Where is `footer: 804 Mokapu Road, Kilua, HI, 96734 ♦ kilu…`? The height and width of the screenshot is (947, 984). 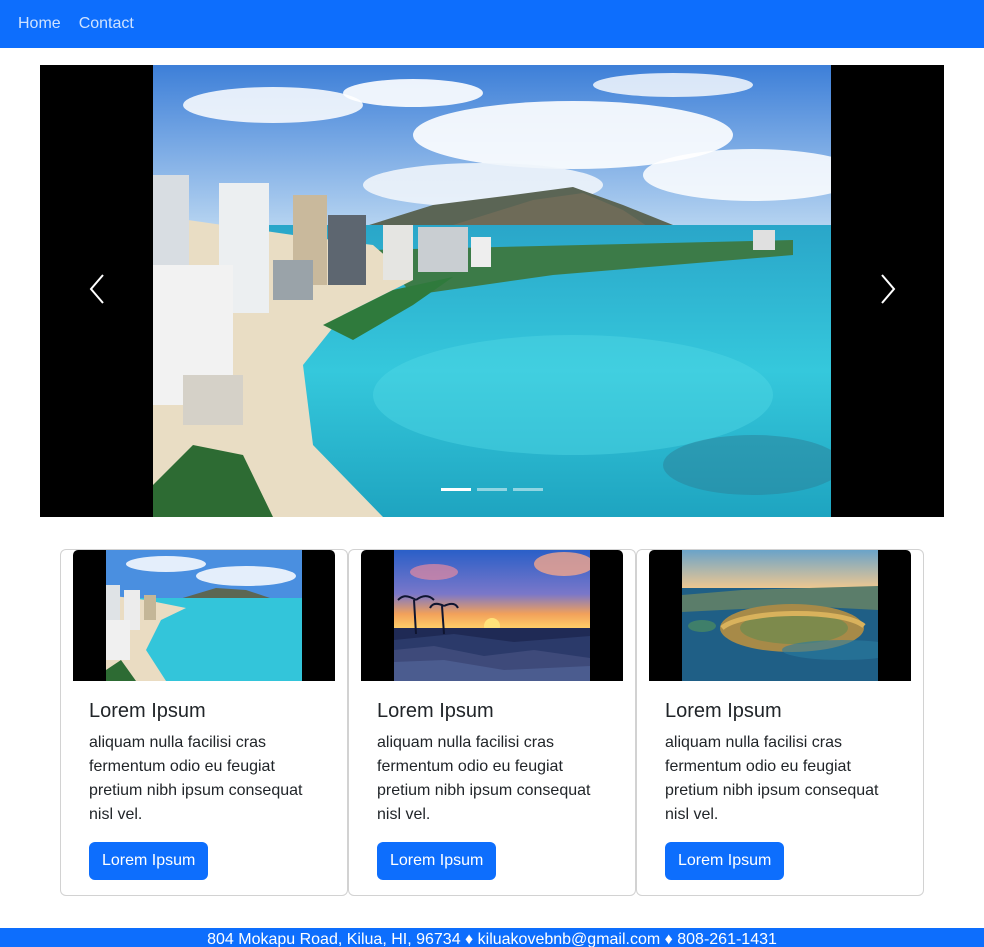
footer: 804 Mokapu Road, Kilua, HI, 96734 ♦ kilu… is located at coordinates (492, 937).